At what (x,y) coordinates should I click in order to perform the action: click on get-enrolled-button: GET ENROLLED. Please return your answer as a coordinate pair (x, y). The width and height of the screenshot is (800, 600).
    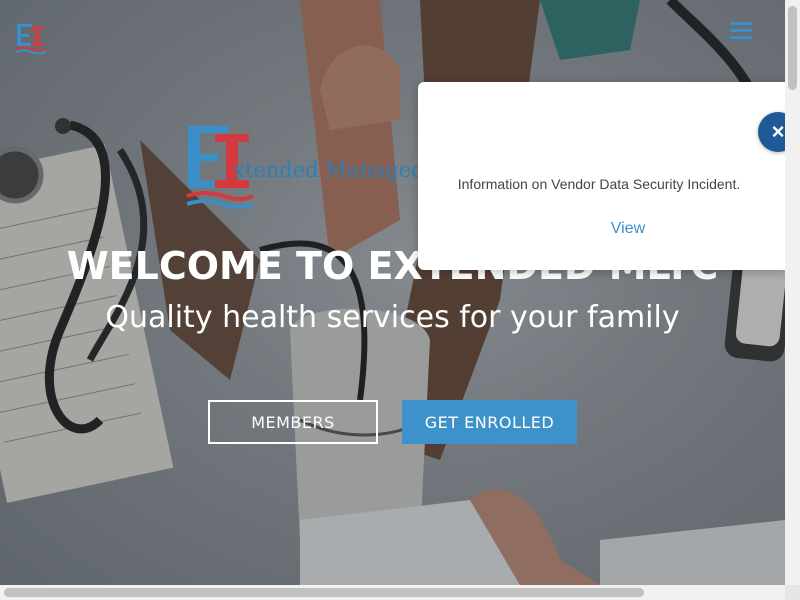
    Looking at the image, I should click on (489, 422).